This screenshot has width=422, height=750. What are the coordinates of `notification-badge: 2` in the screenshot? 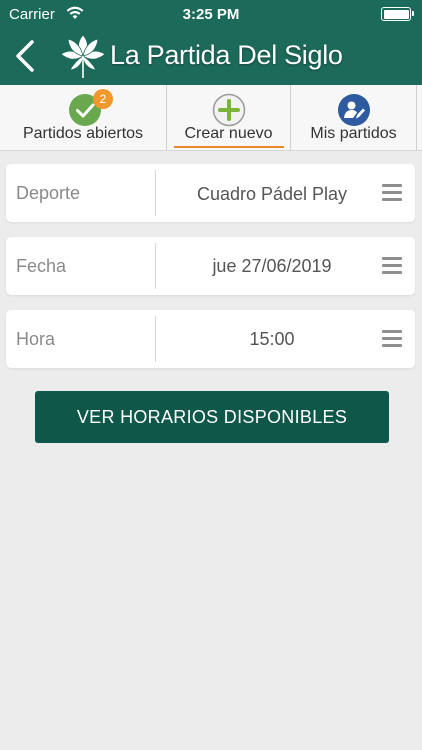 It's located at (103, 99).